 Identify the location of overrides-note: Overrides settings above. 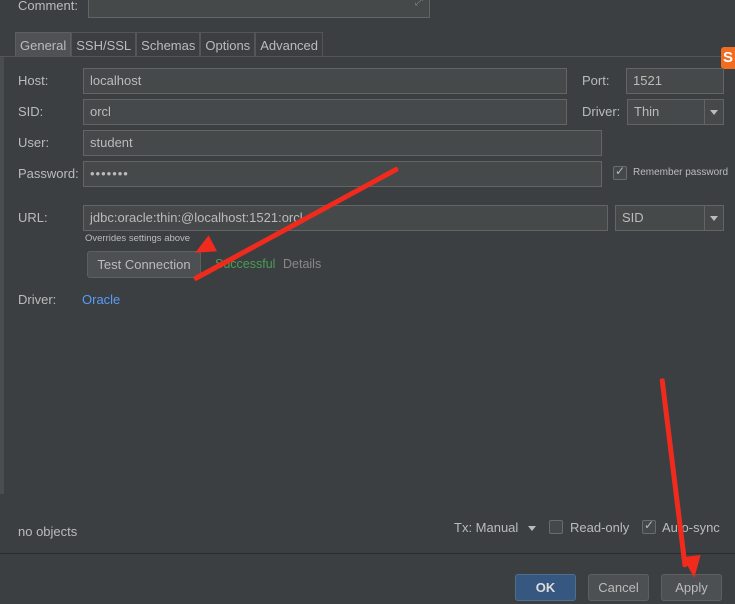
(138, 238).